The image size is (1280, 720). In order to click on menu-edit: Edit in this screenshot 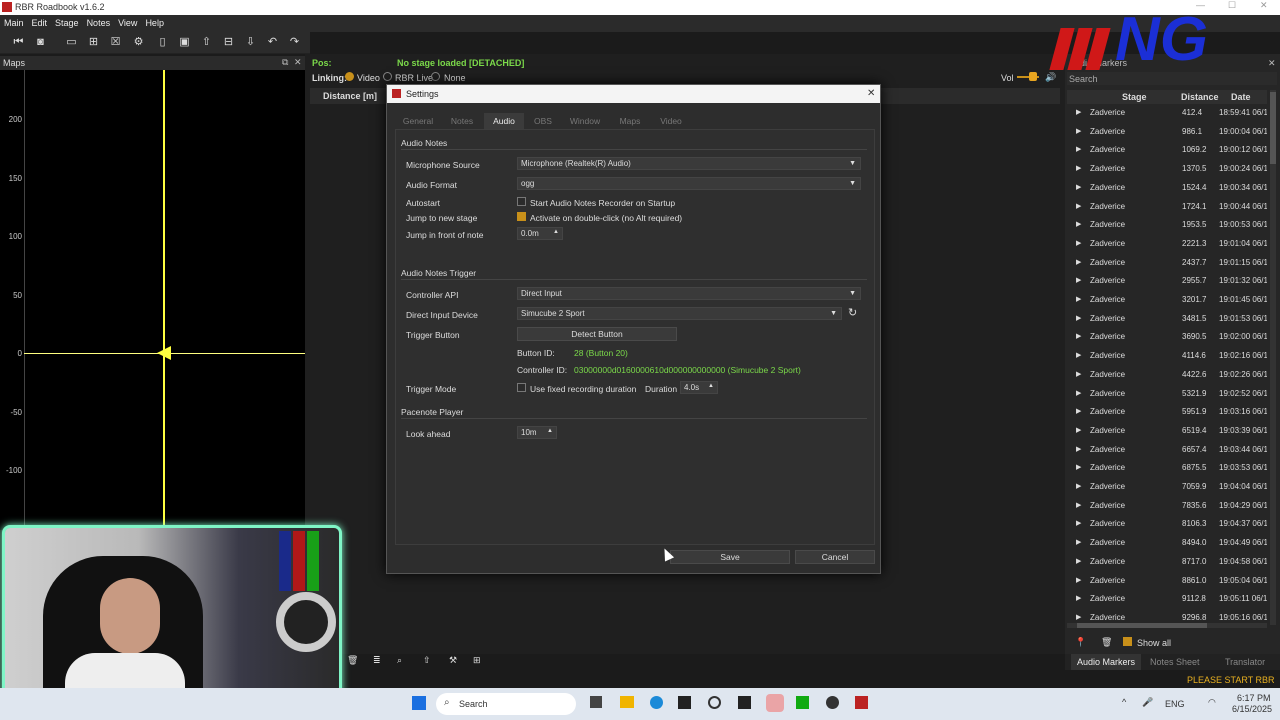, I will do `click(40, 21)`.